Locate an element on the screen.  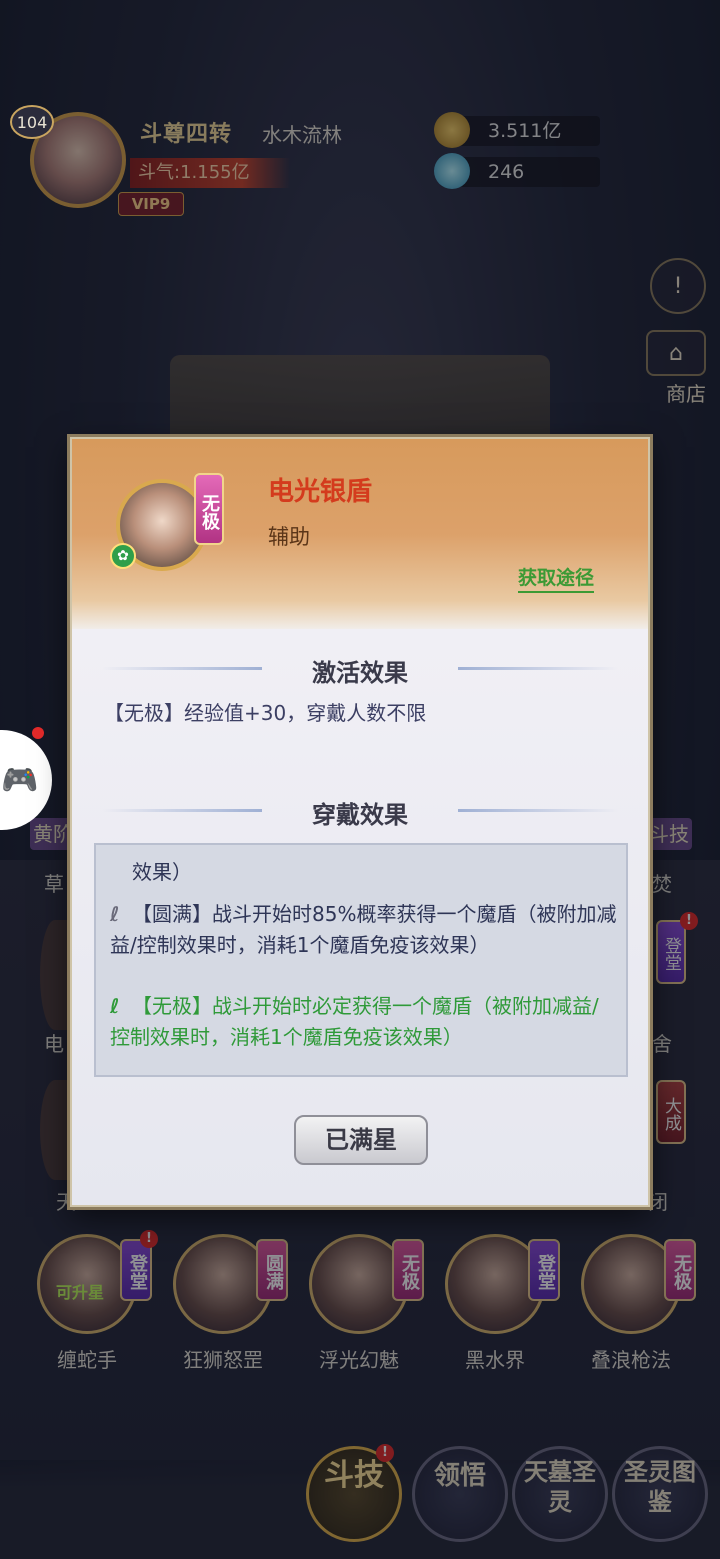
lotus-icon: ✿ is located at coordinates (123, 556).